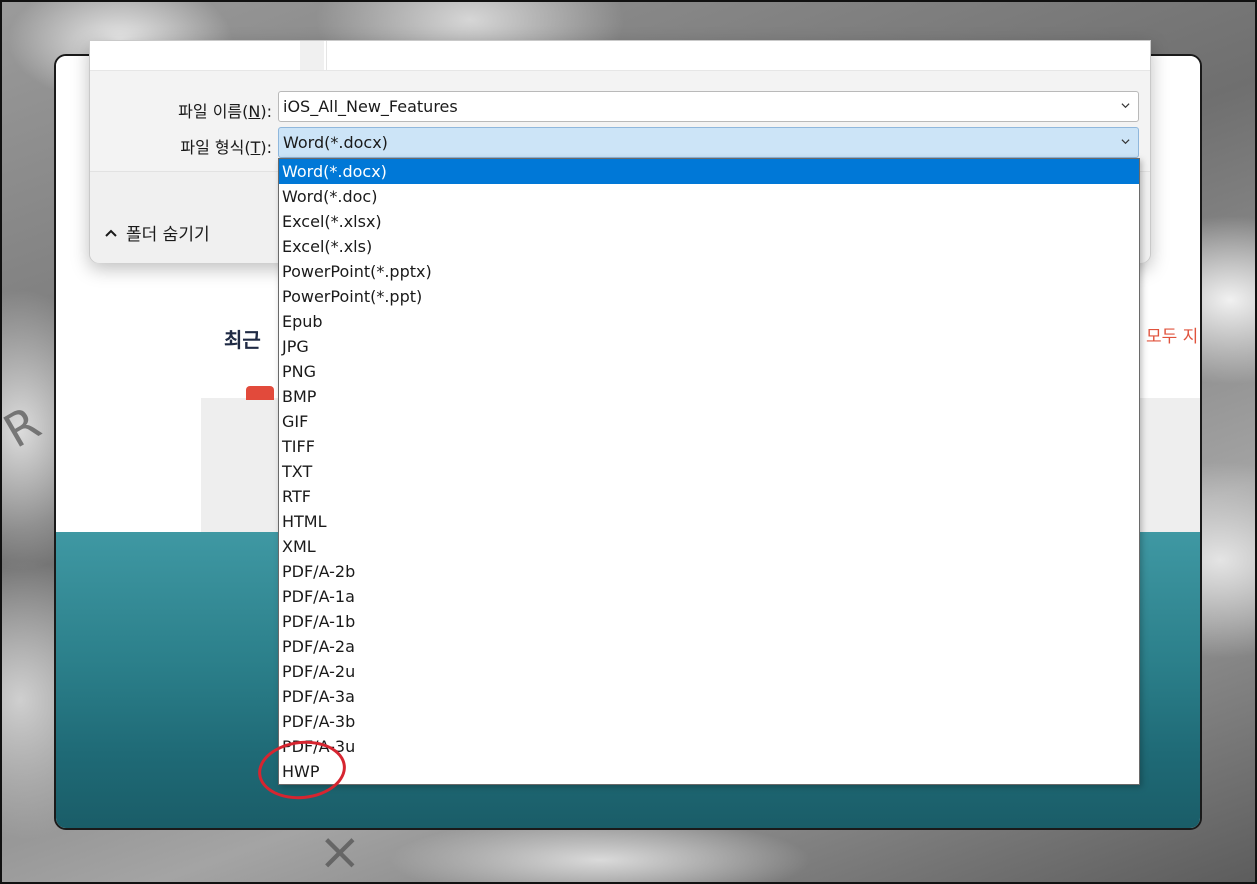 Image resolution: width=1257 pixels, height=884 pixels. I want to click on file-list-area, so click(620, 56).